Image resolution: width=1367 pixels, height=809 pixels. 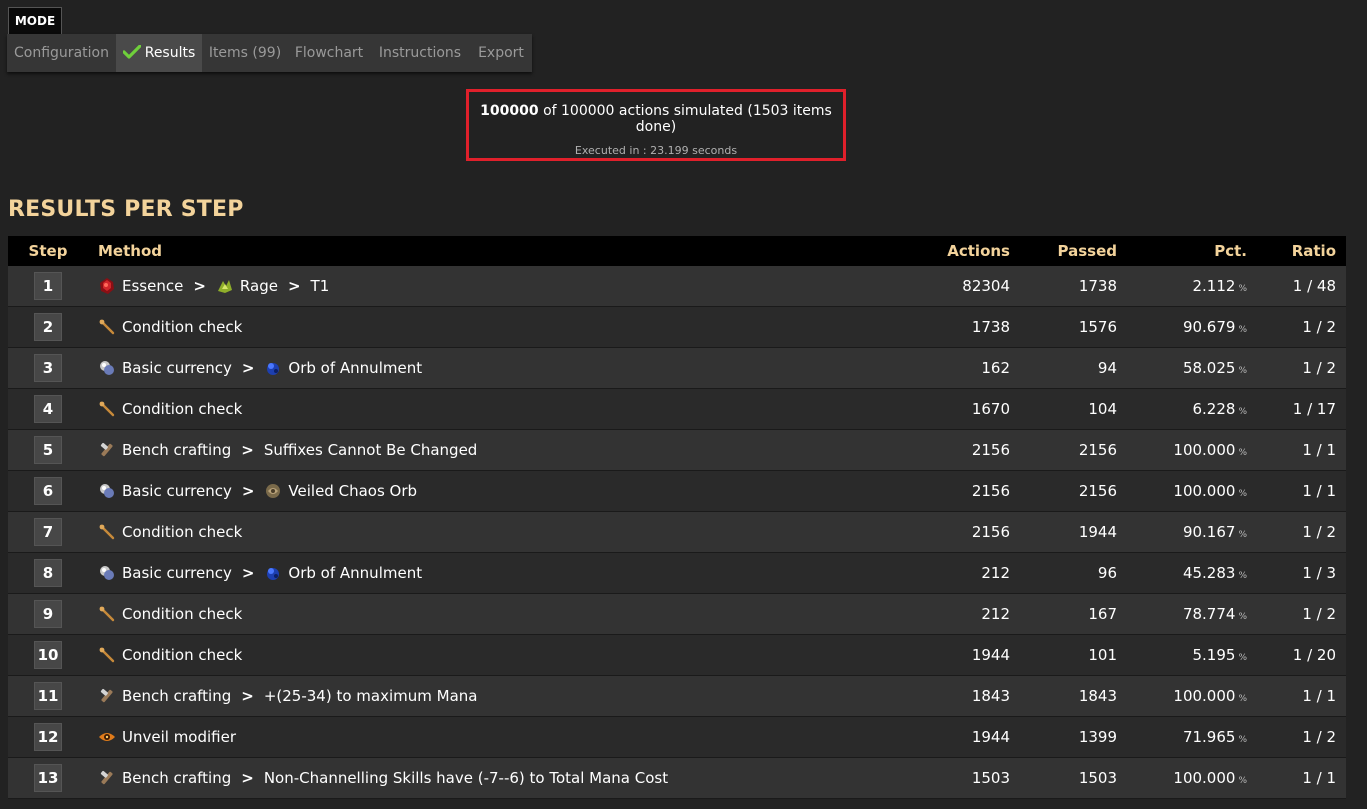 I want to click on step-number: 13, so click(x=48, y=778).